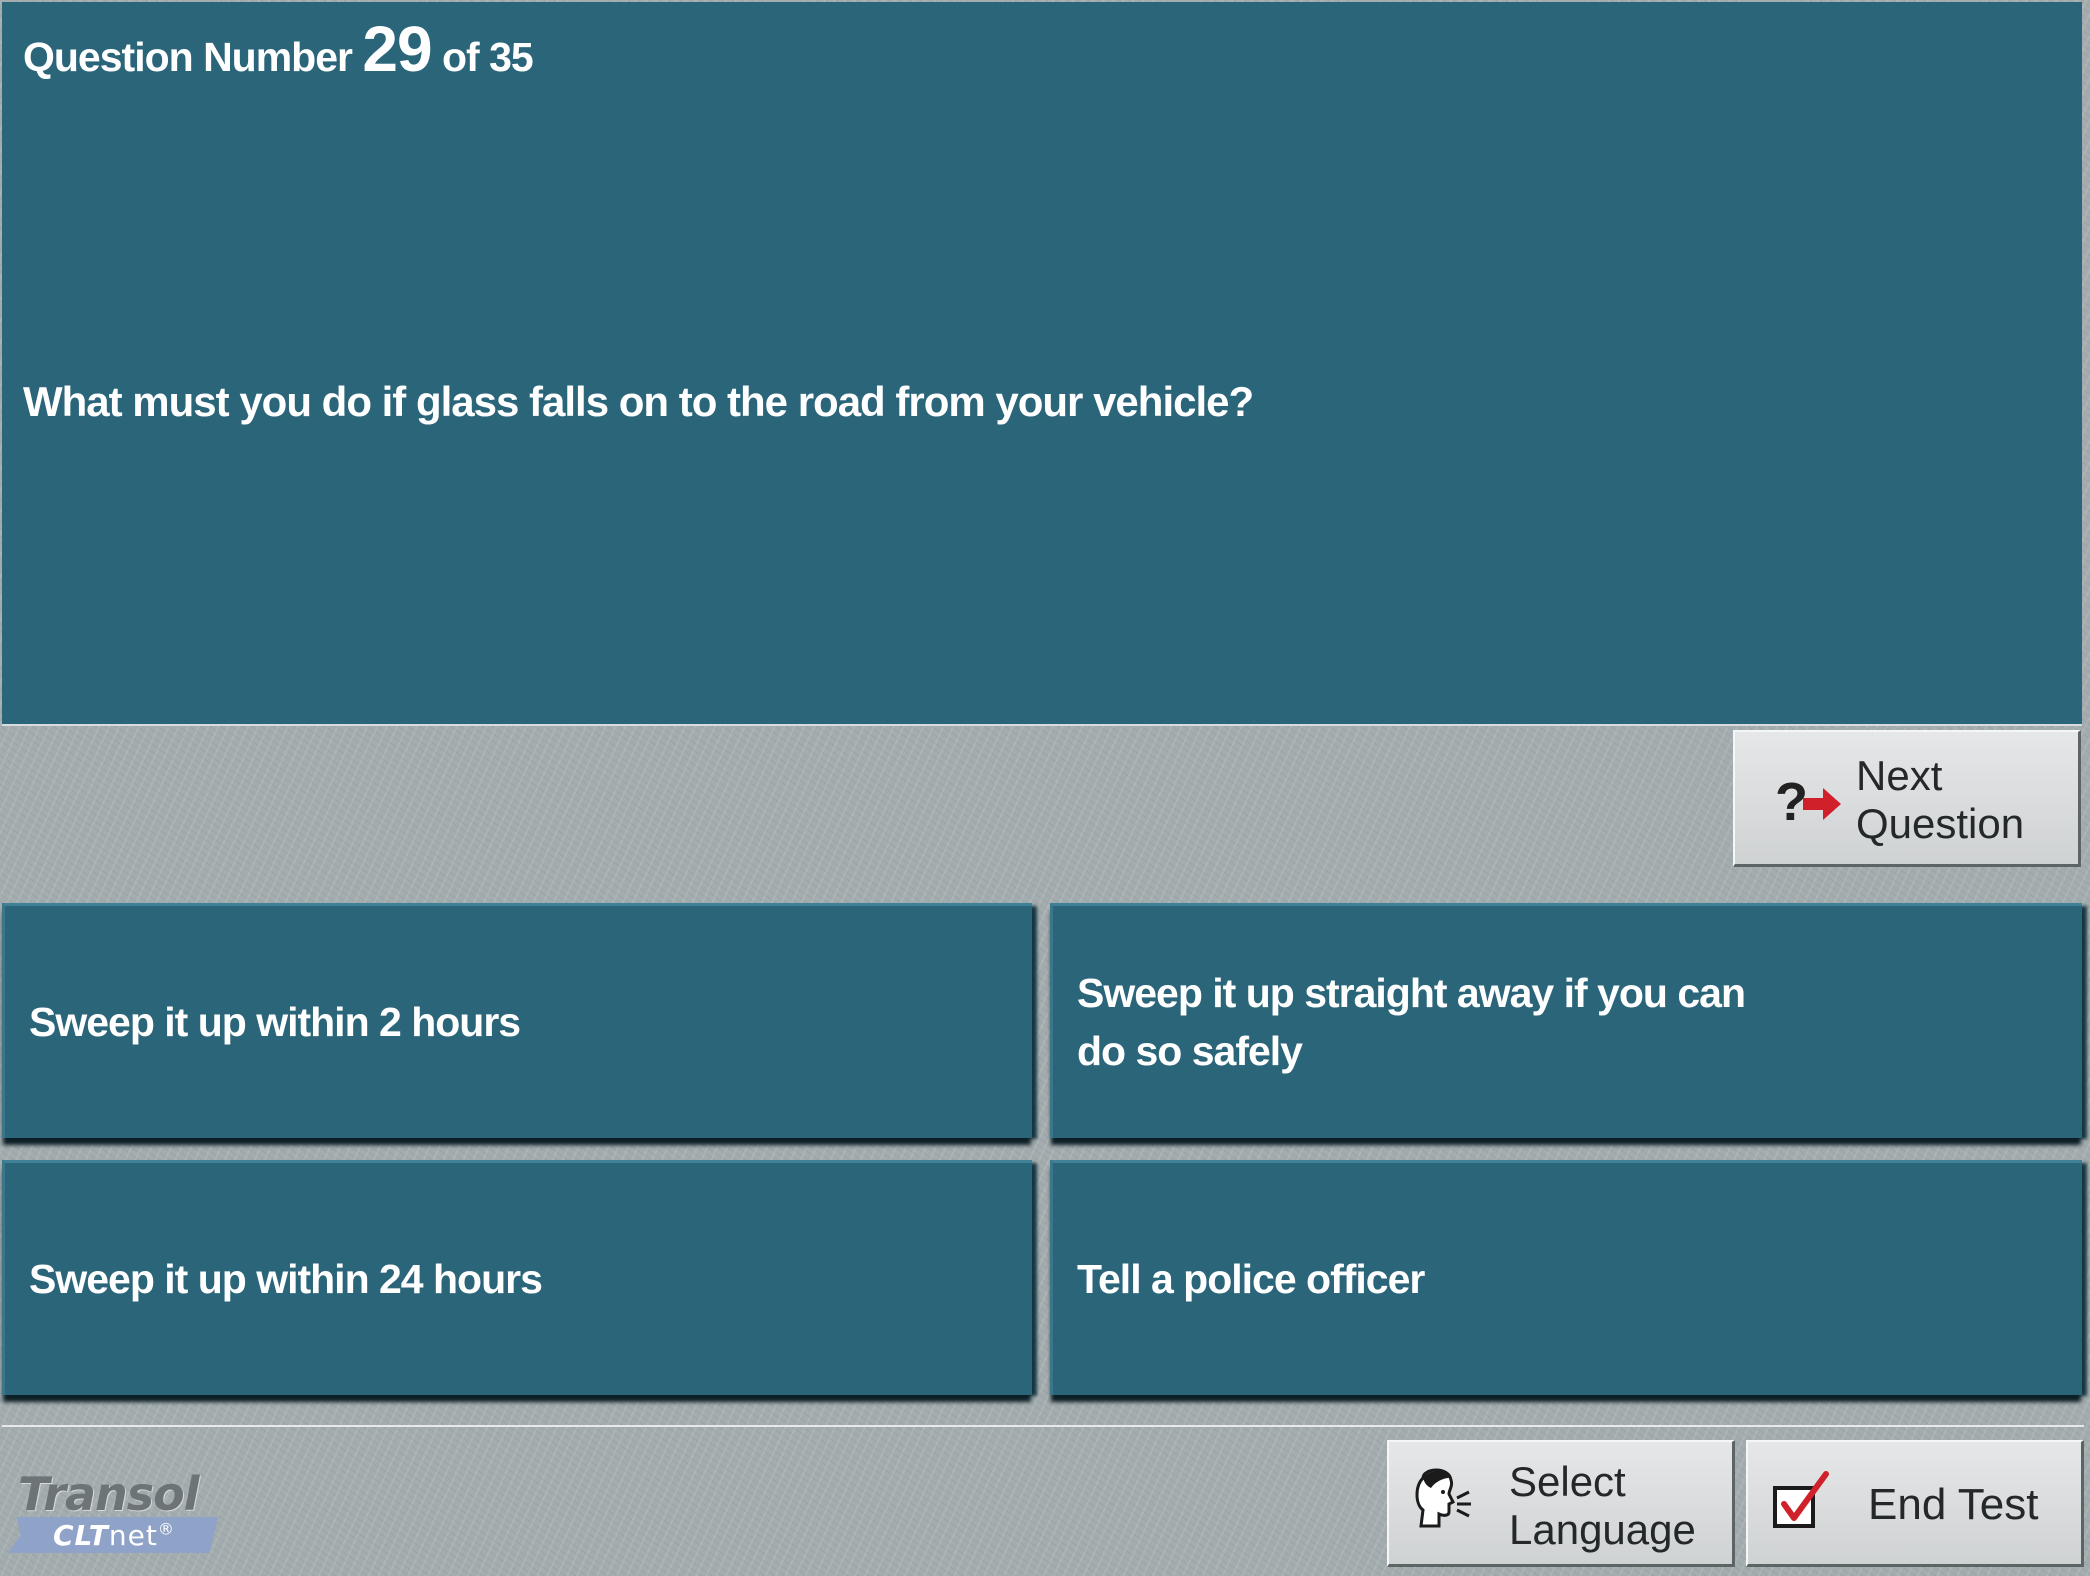 The image size is (2090, 1576). What do you see at coordinates (1940, 799) in the screenshot?
I see `next-question-label: Next Question` at bounding box center [1940, 799].